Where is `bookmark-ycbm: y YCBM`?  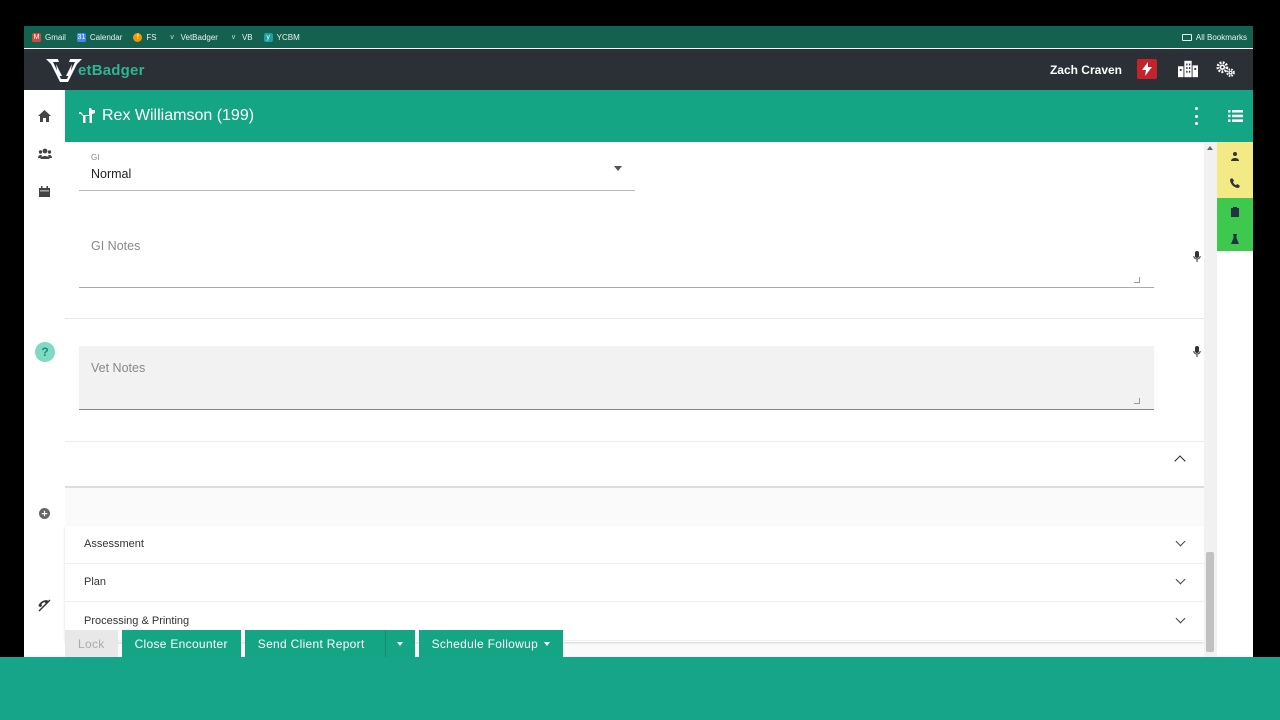
bookmark-ycbm: y YCBM is located at coordinates (281, 37).